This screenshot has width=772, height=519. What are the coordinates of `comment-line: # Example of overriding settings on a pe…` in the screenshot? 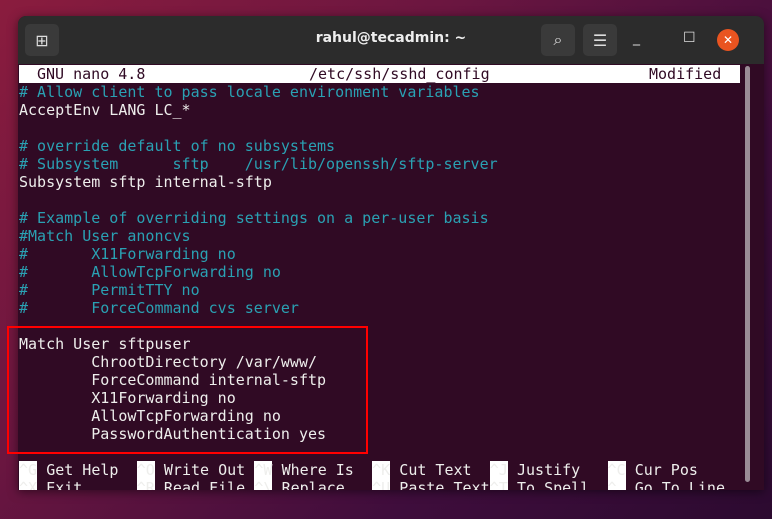 It's located at (254, 218).